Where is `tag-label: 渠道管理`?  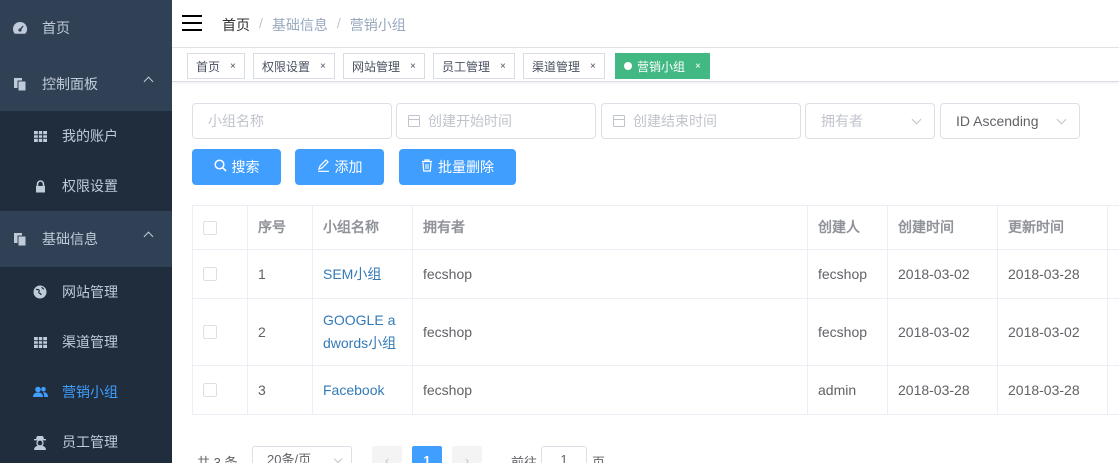
tag-label: 渠道管理 is located at coordinates (556, 66).